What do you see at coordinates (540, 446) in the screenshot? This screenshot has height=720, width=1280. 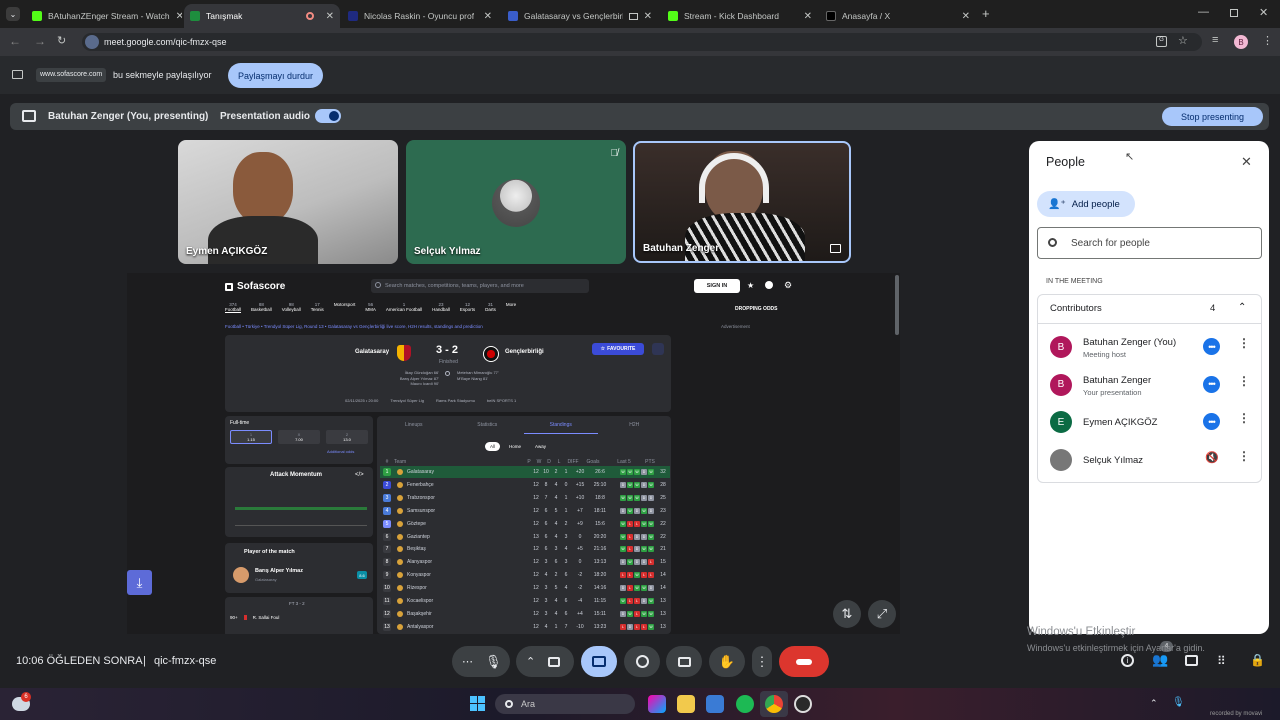 I see `standings-filter: Away` at bounding box center [540, 446].